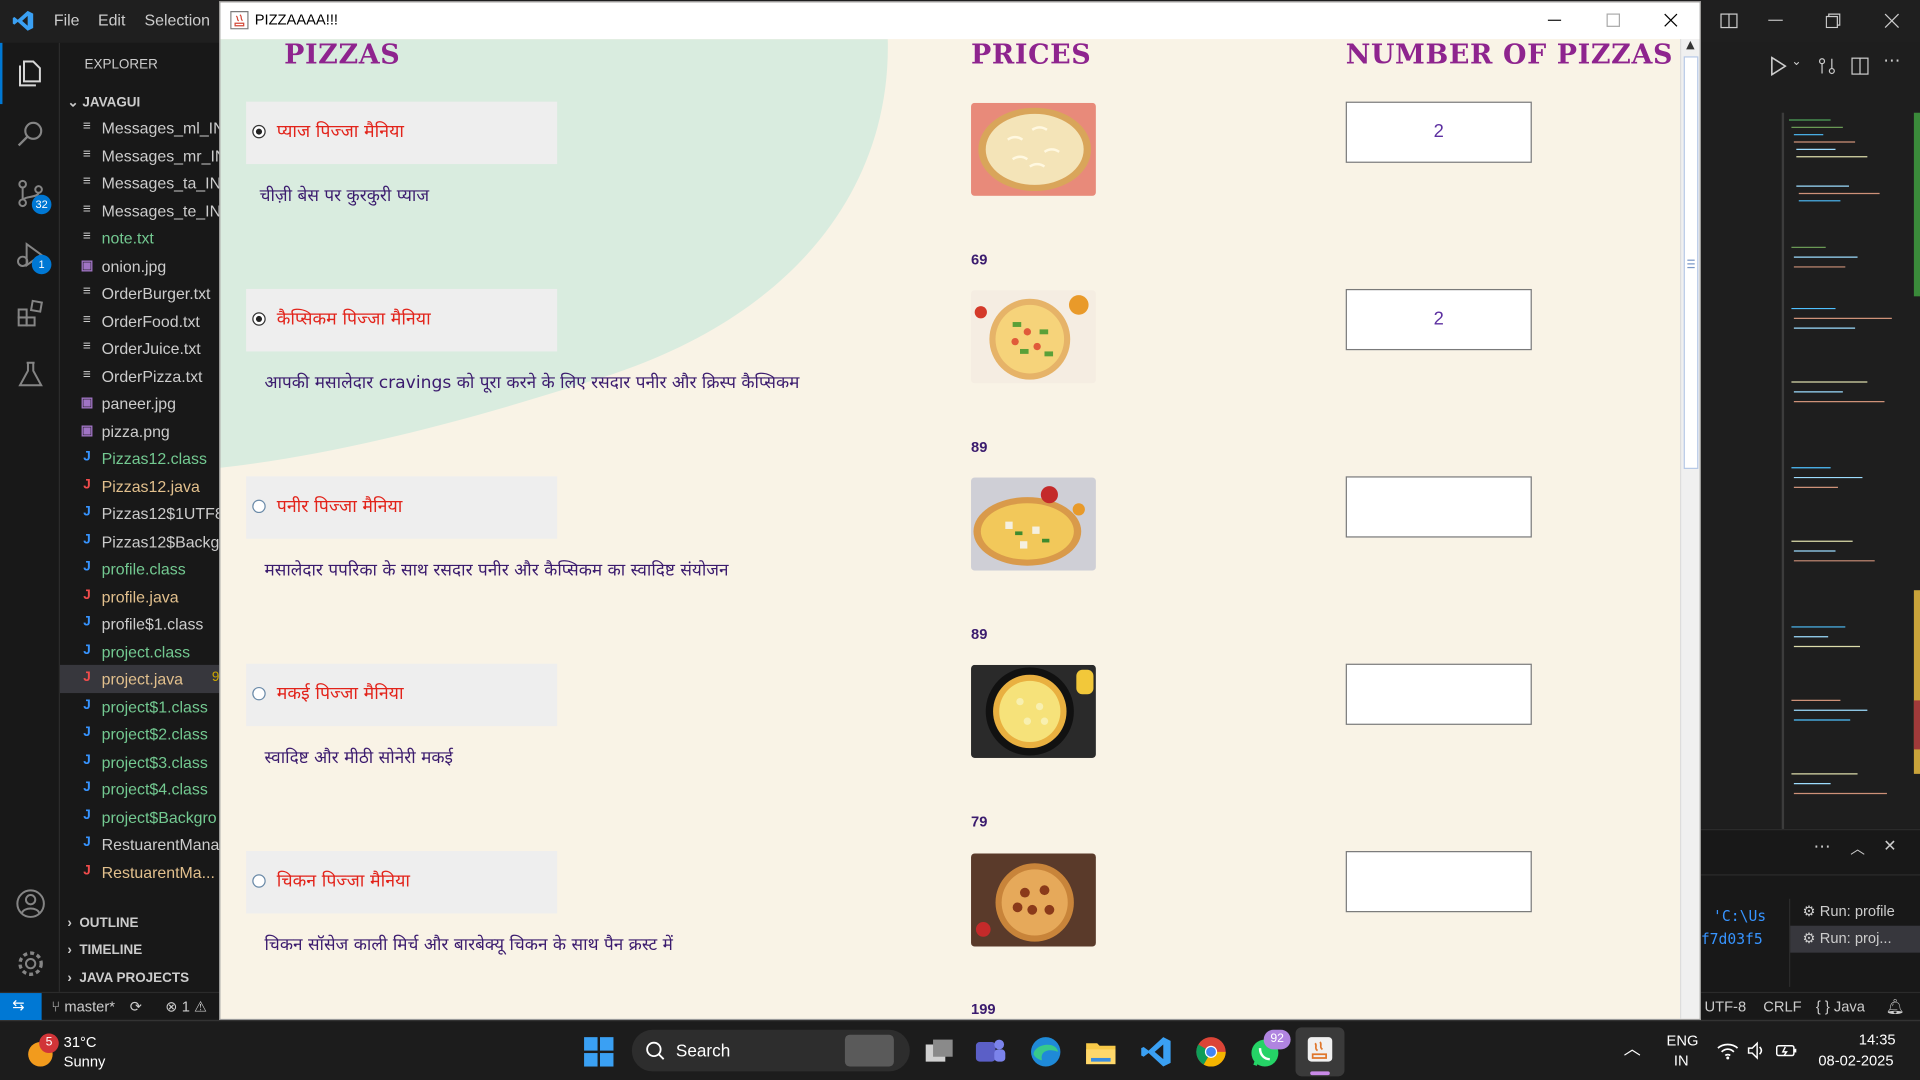  I want to click on close-panel-icon: ✕, so click(1889, 847).